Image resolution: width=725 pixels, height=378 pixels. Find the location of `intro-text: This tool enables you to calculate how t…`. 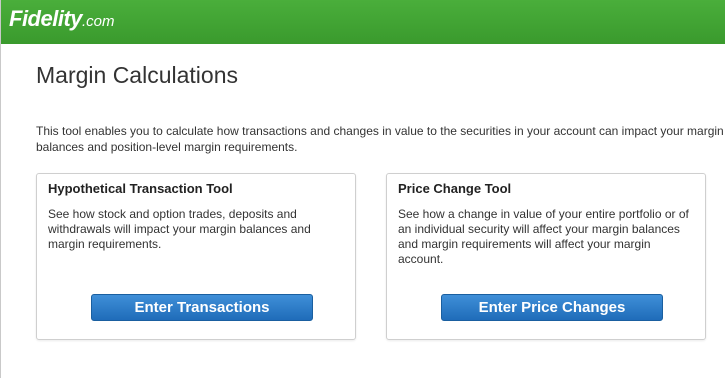

intro-text: This tool enables you to calculate how t… is located at coordinates (380, 139).